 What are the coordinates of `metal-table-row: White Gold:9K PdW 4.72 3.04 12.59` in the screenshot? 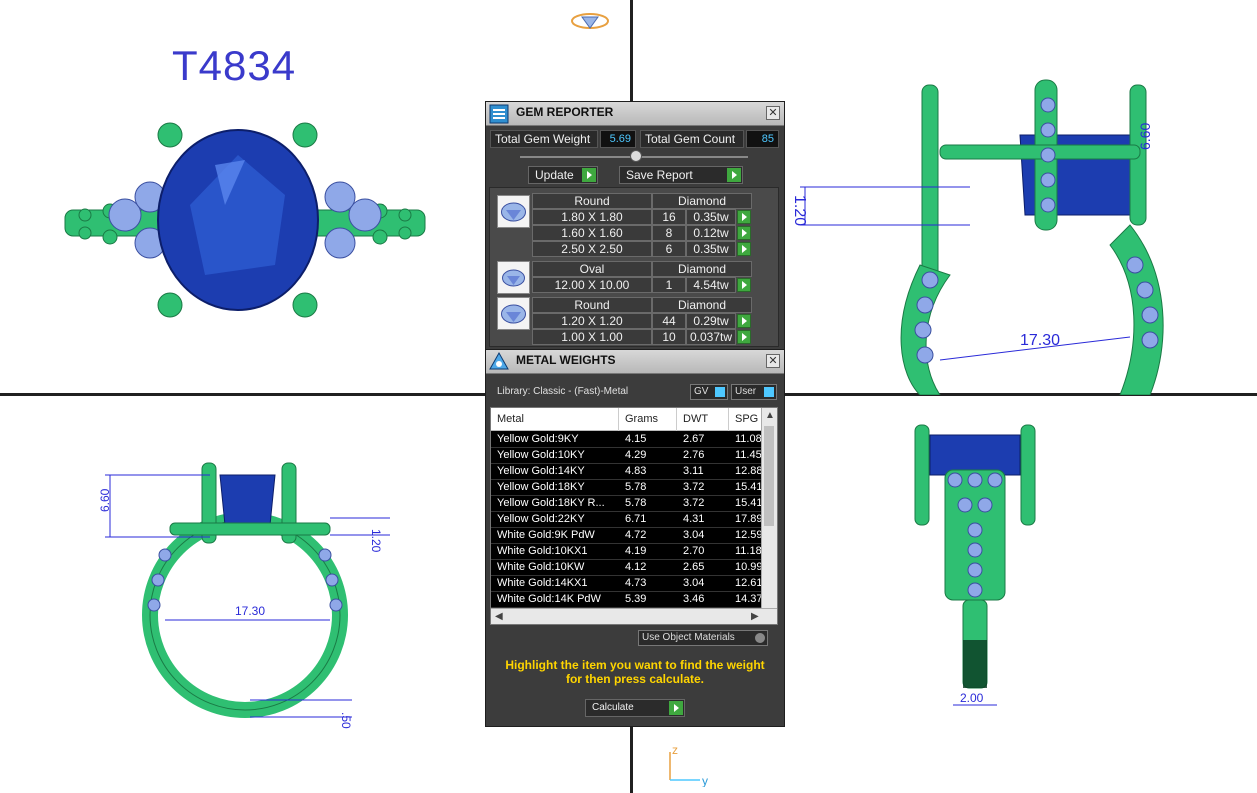 It's located at (627, 536).